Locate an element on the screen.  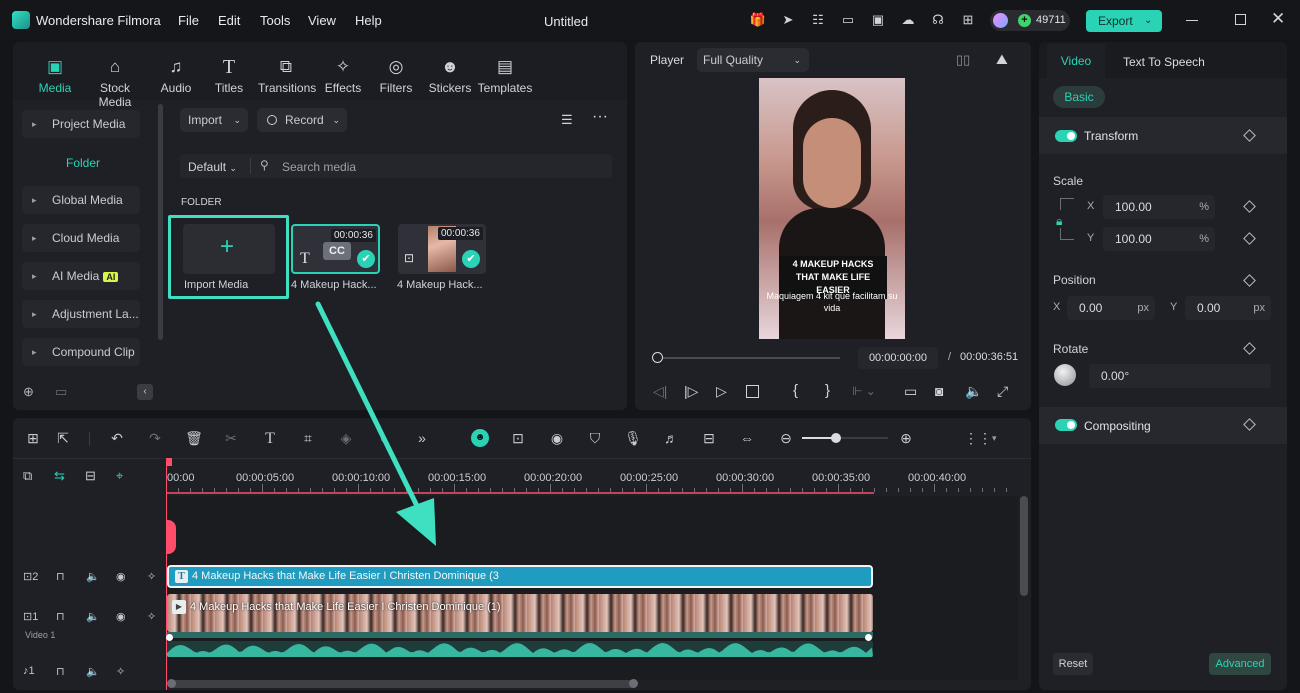
step-play-icon: |▷ is located at coordinates (691, 391).